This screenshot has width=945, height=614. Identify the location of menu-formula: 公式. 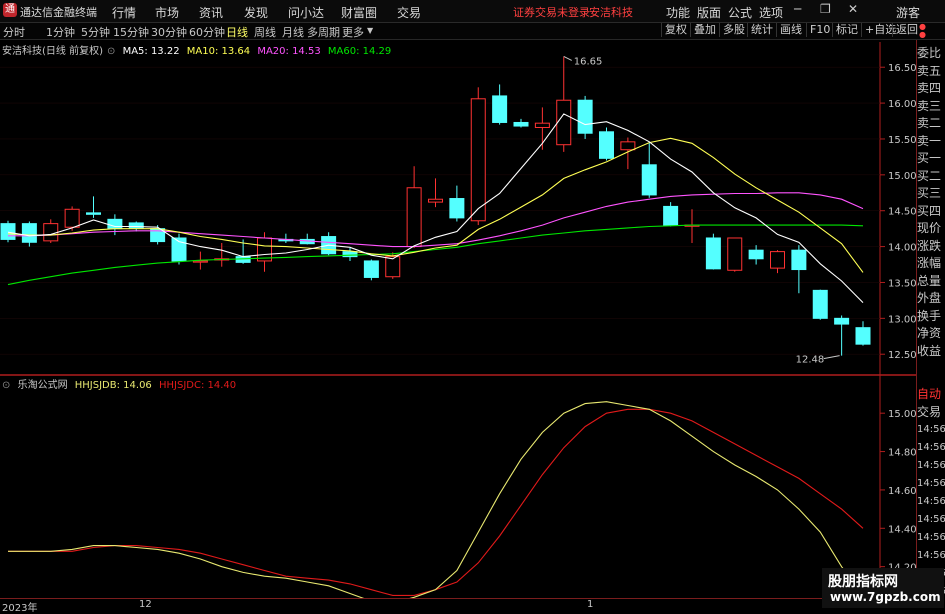
(740, 12).